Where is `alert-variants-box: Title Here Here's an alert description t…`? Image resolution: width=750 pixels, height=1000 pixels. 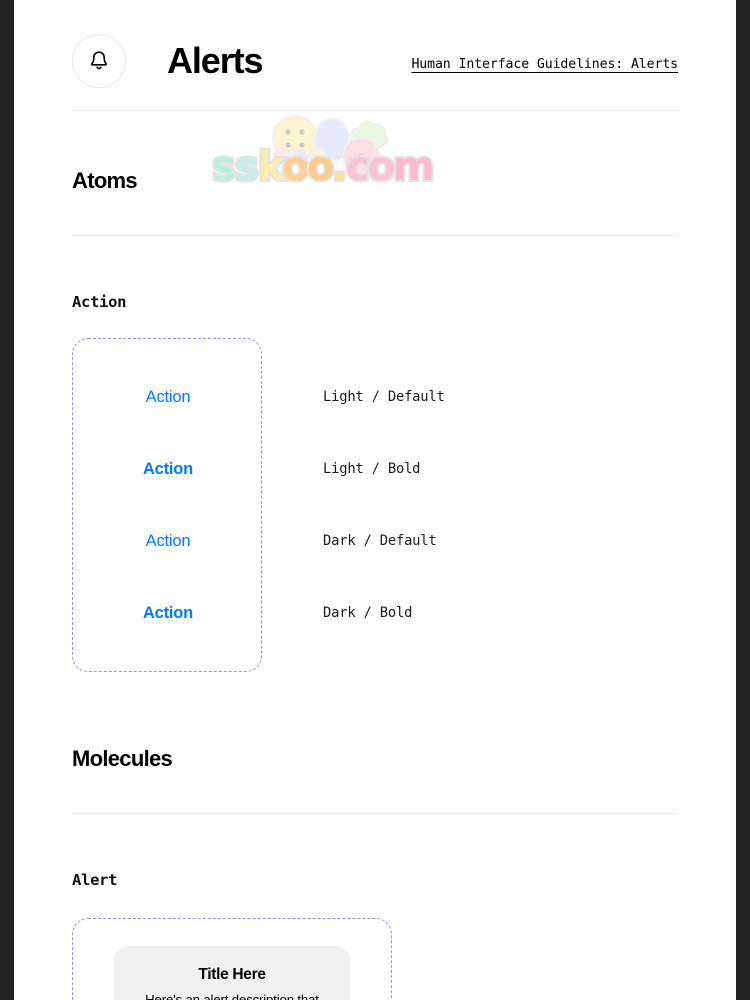 alert-variants-box: Title Here Here's an alert description t… is located at coordinates (232, 959).